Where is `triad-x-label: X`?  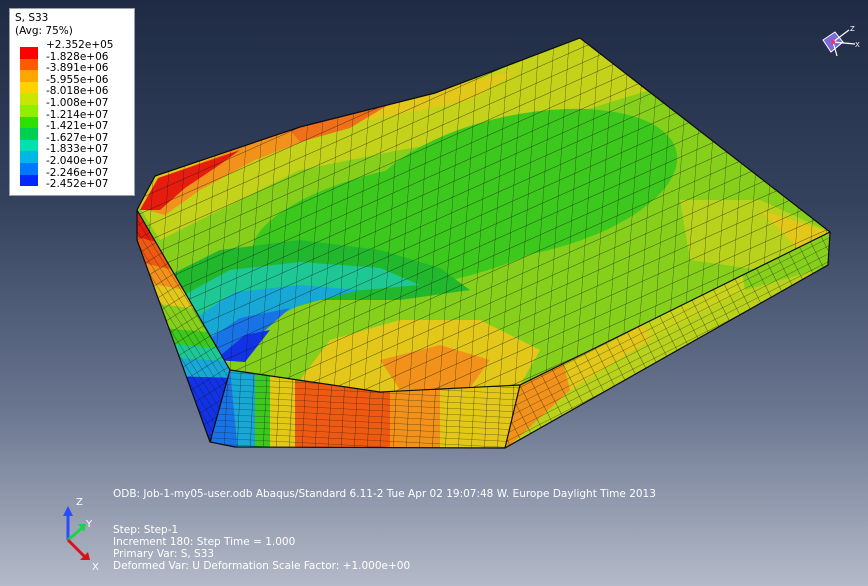 triad-x-label: X is located at coordinates (95, 567).